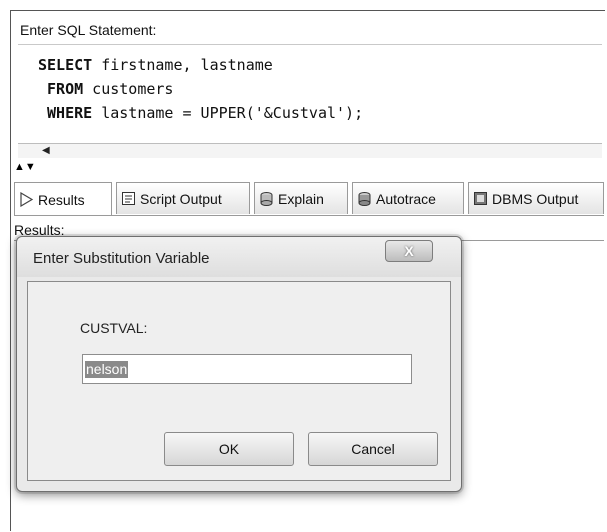  Describe the element at coordinates (47, 150) in the screenshot. I see `scroll-left-icon: ◀` at that location.